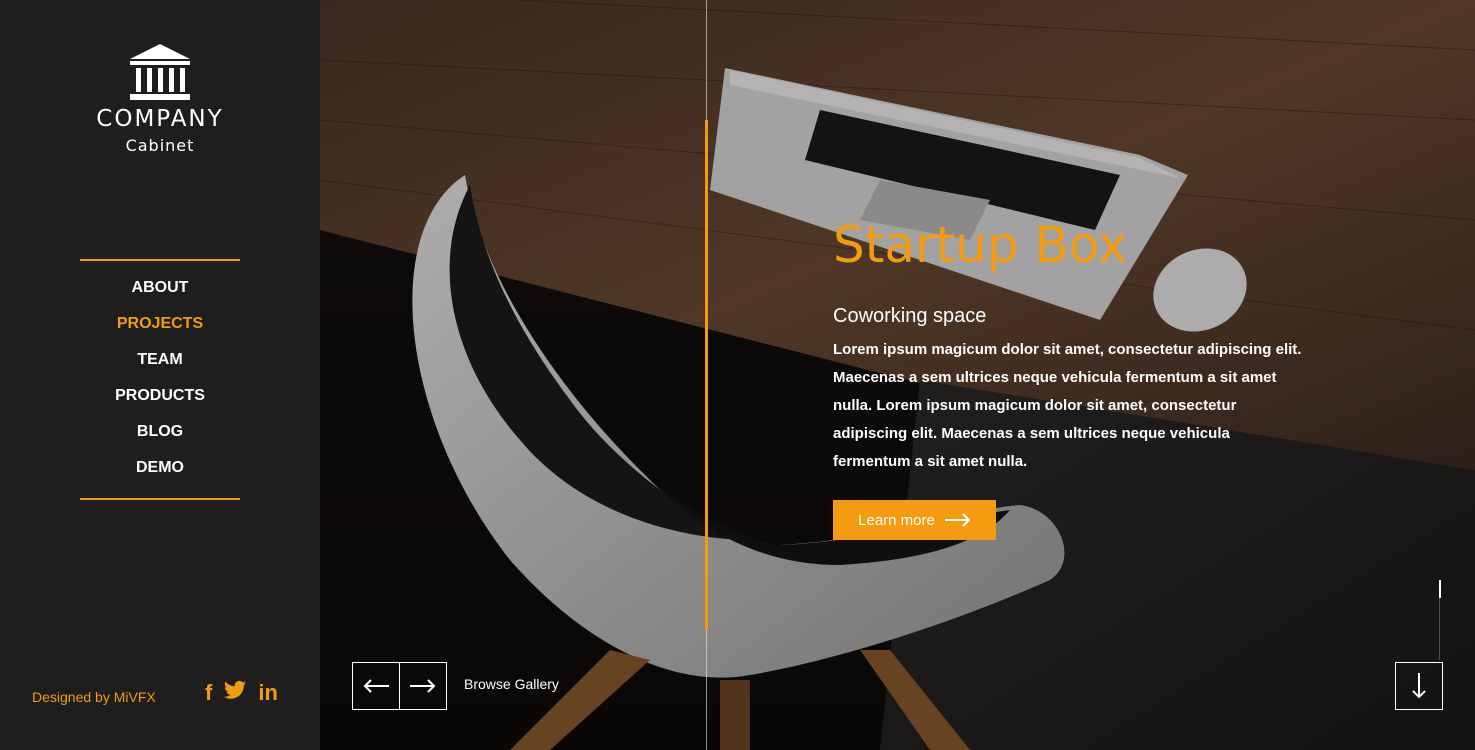  I want to click on scroll-indicator-thumb, so click(1440, 589).